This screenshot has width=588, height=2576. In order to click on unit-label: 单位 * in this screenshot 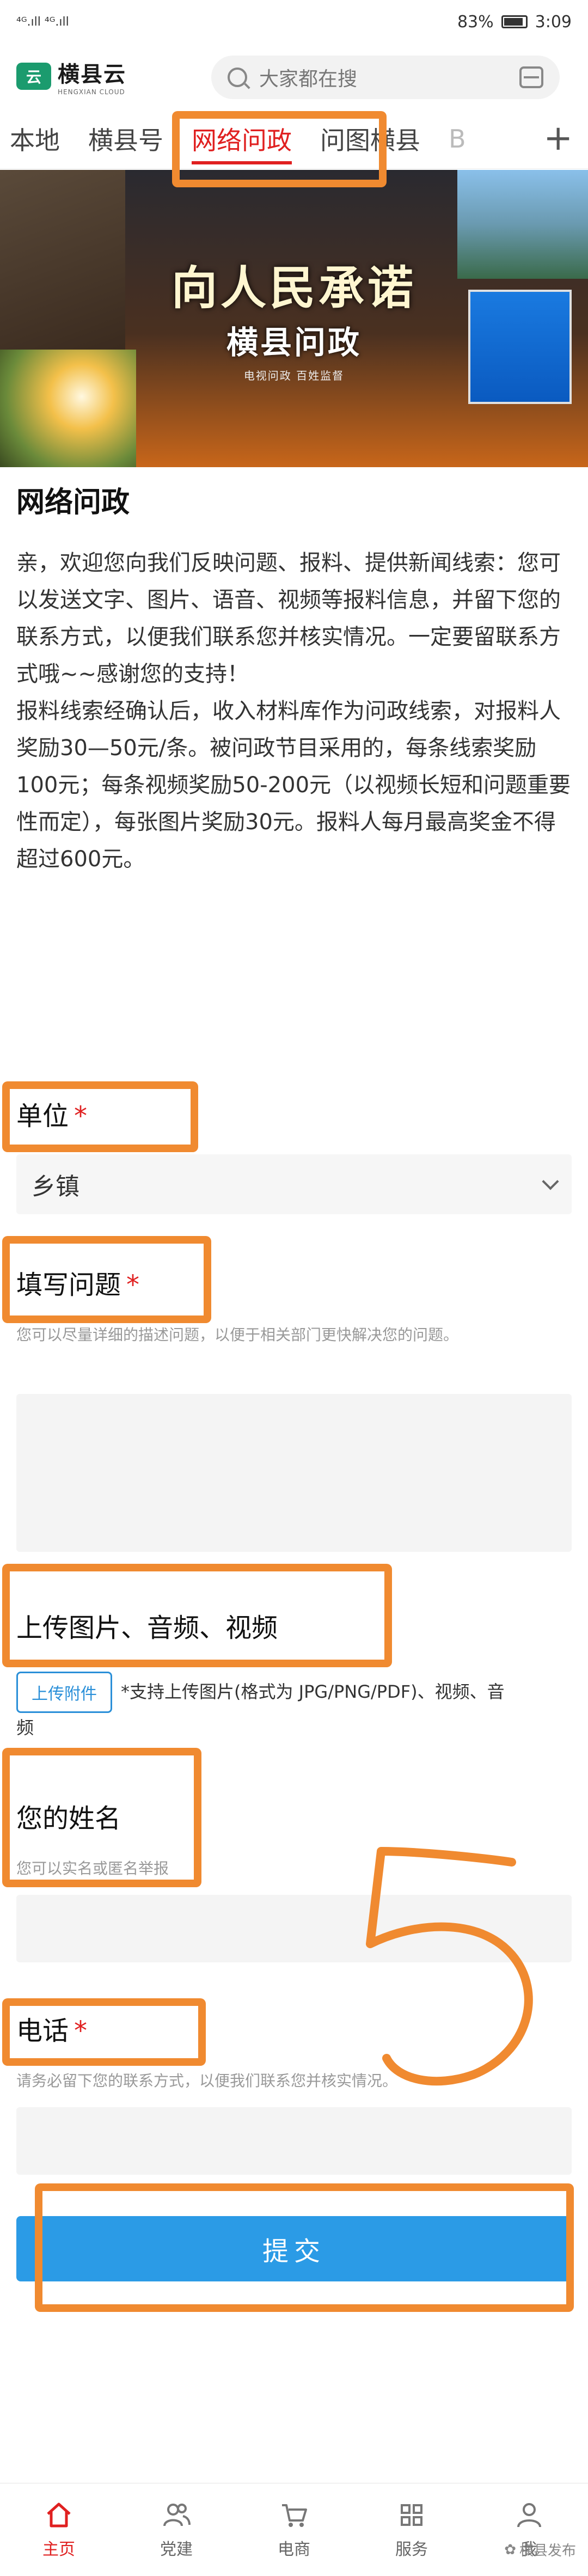, I will do `click(52, 1116)`.